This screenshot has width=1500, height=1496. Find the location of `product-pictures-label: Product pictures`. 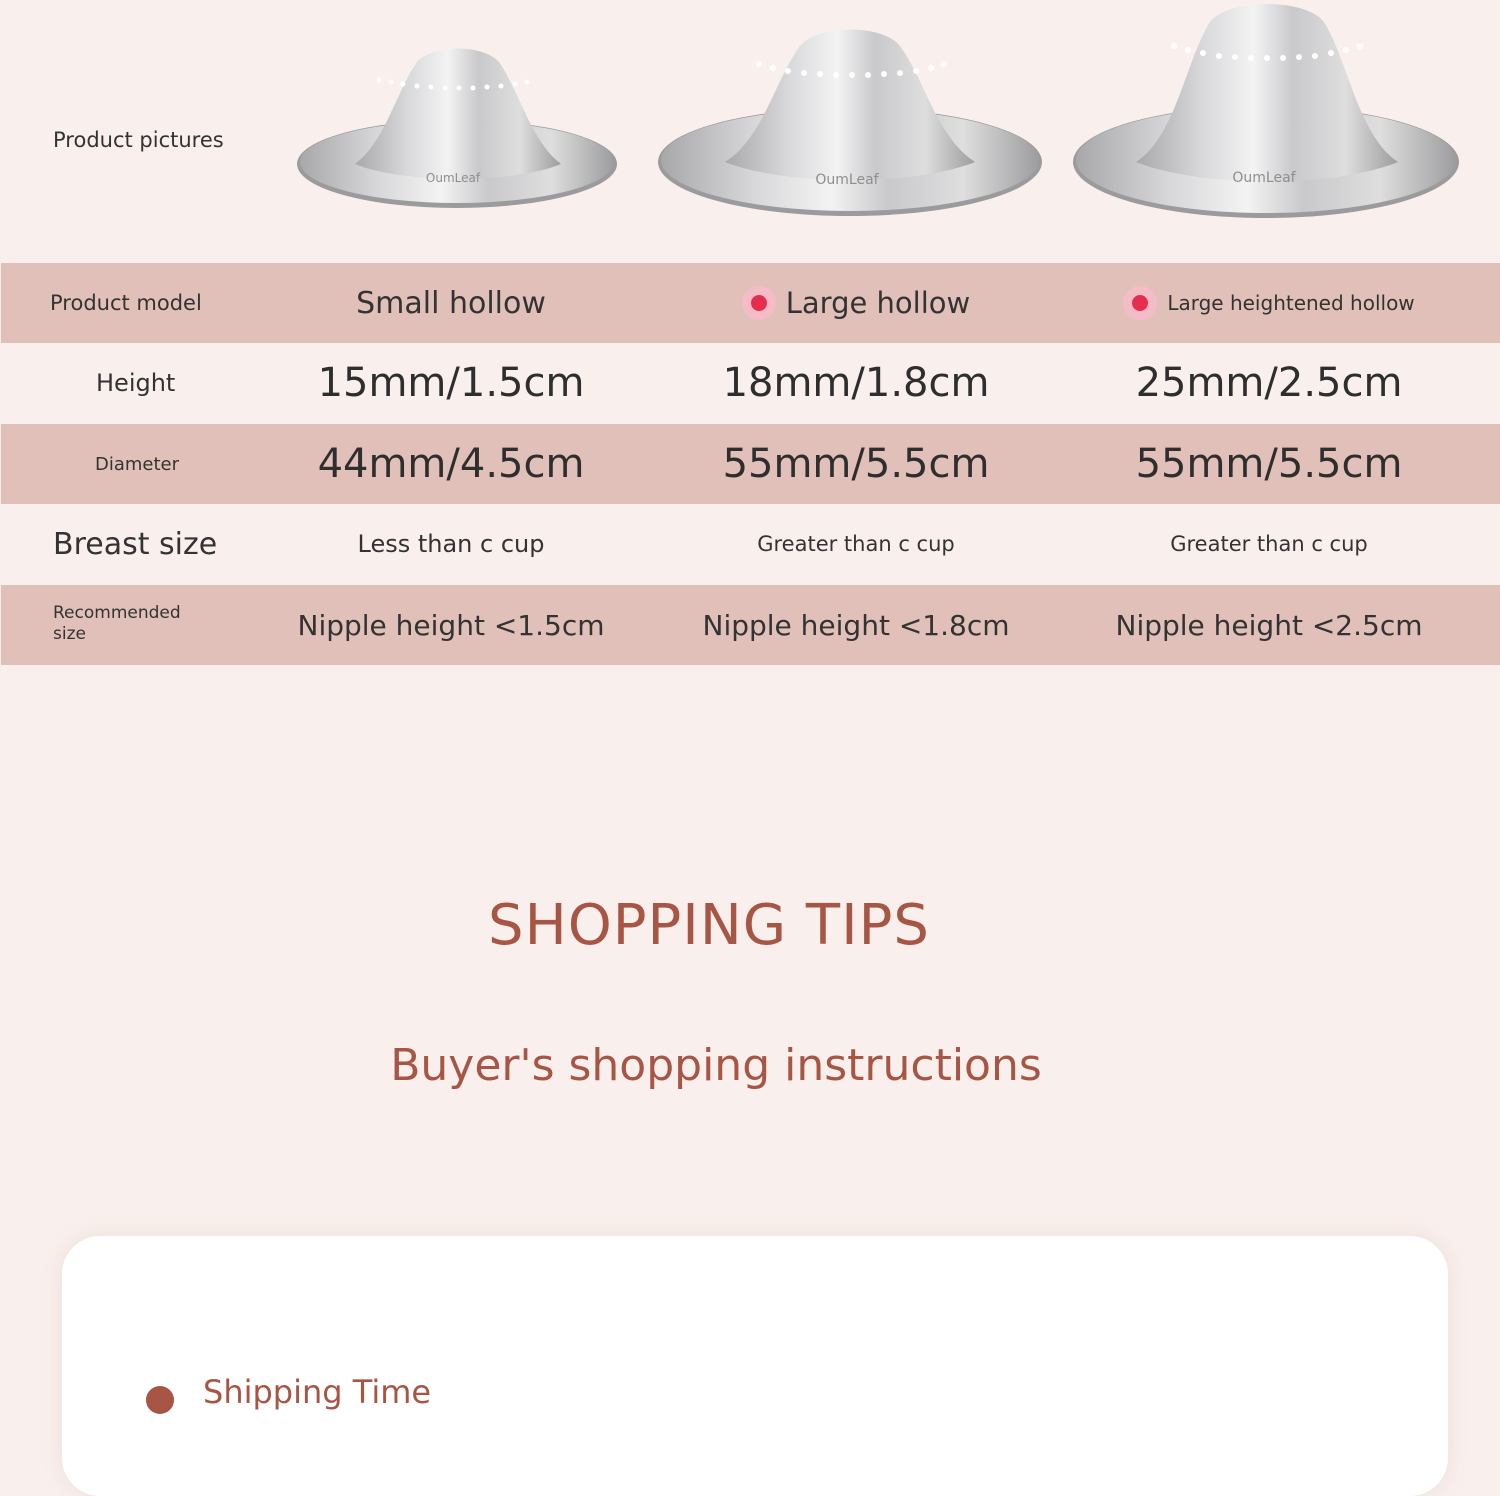

product-pictures-label: Product pictures is located at coordinates (138, 140).